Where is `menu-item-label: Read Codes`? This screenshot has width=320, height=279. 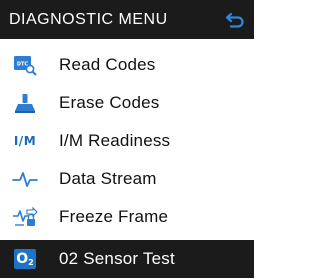 menu-item-label: Read Codes is located at coordinates (107, 64).